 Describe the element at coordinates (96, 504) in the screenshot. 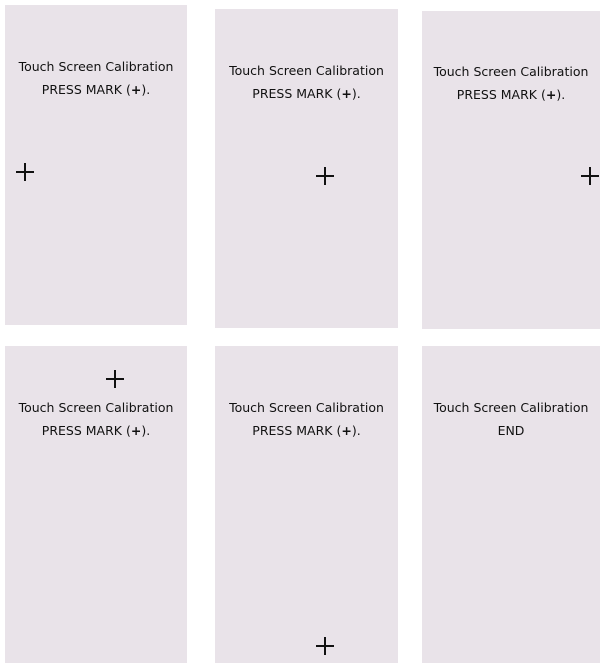

I see `calibration-screen-4: Touch Screen Calibration PRESS MARK (+).` at that location.